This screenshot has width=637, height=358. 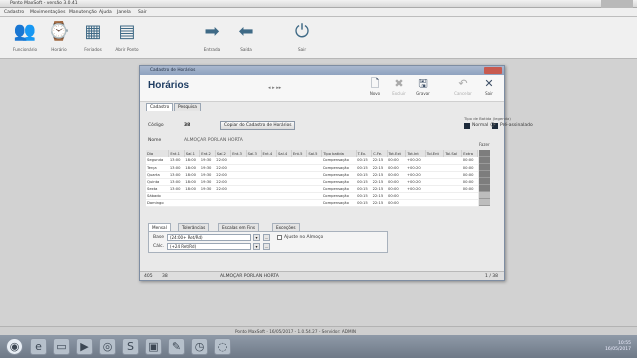 What do you see at coordinates (107, 346) in the screenshot?
I see `chrome-icon: ◎` at bounding box center [107, 346].